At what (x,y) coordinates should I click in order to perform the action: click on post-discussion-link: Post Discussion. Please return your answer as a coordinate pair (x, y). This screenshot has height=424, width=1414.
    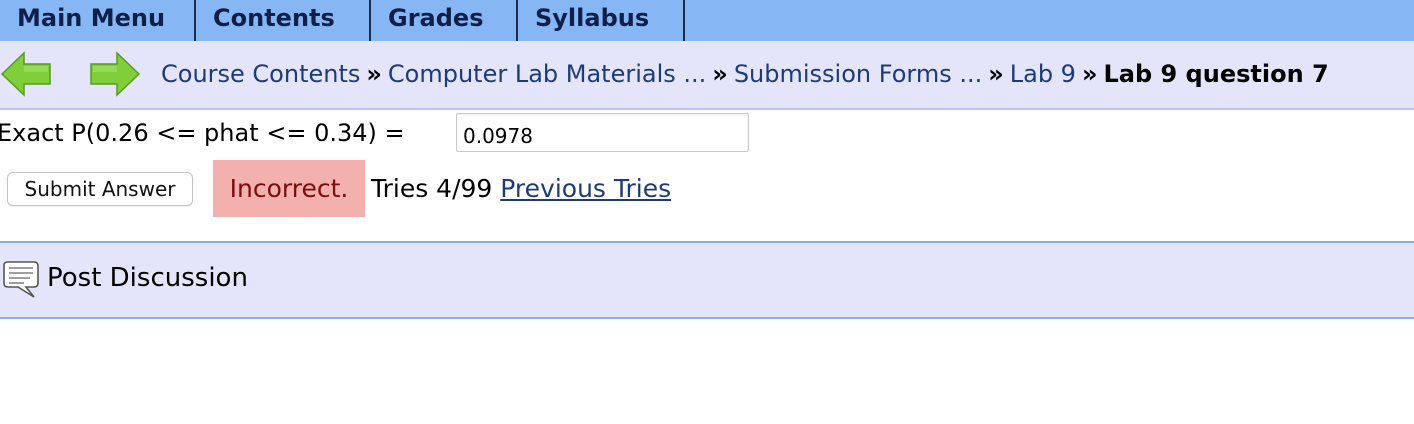
    Looking at the image, I should click on (147, 278).